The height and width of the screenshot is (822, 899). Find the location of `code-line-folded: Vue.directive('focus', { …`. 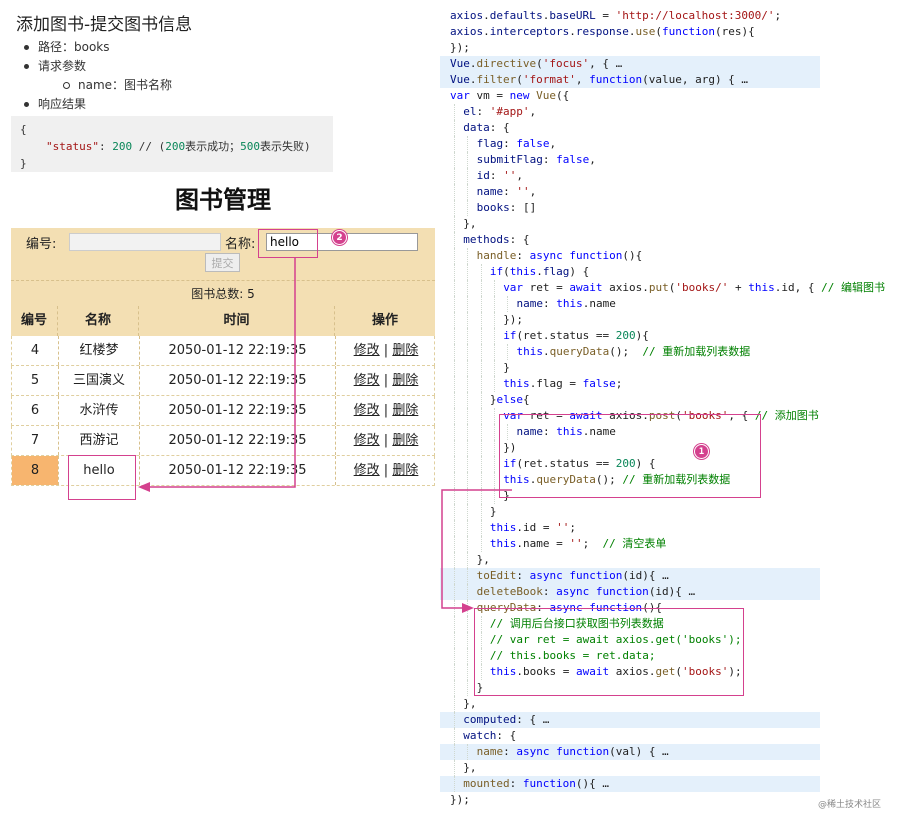

code-line-folded: Vue.directive('focus', { … is located at coordinates (630, 64).